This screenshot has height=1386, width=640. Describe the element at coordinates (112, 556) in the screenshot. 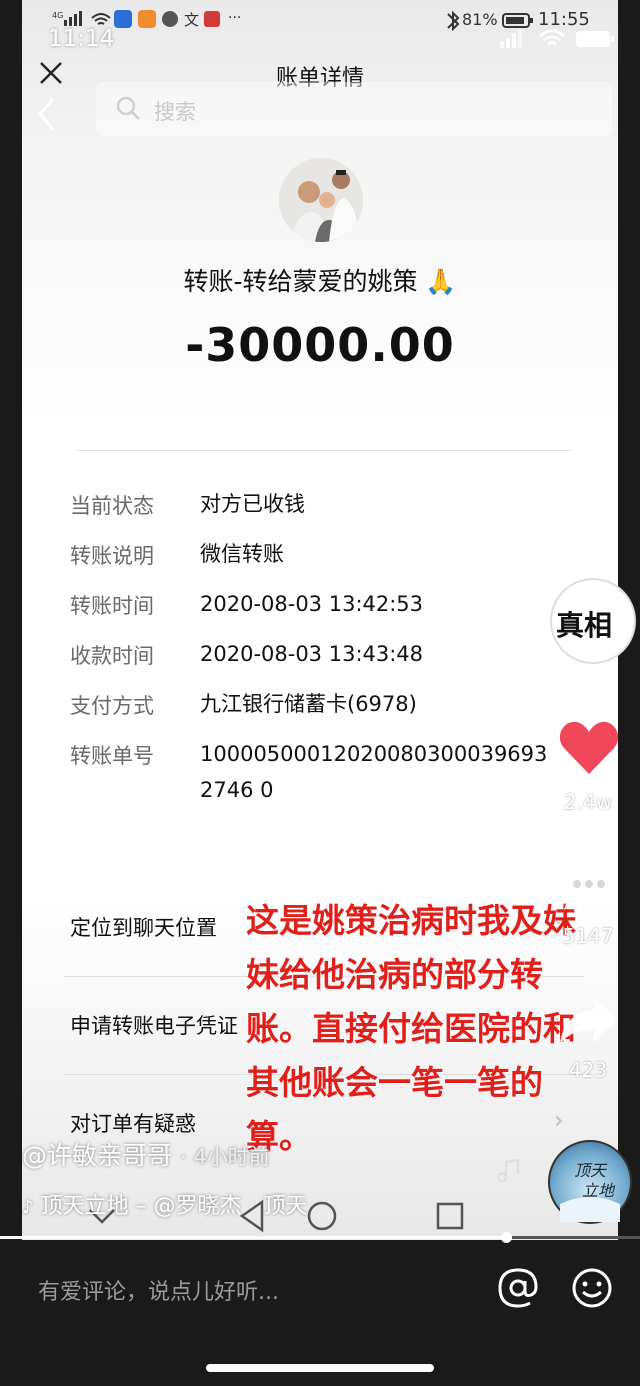

I see `detail-label: 转账说明` at that location.